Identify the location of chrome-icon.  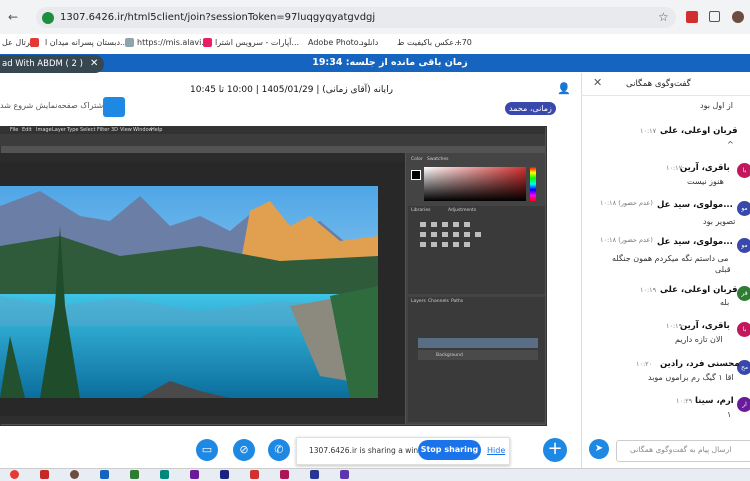
(14, 474).